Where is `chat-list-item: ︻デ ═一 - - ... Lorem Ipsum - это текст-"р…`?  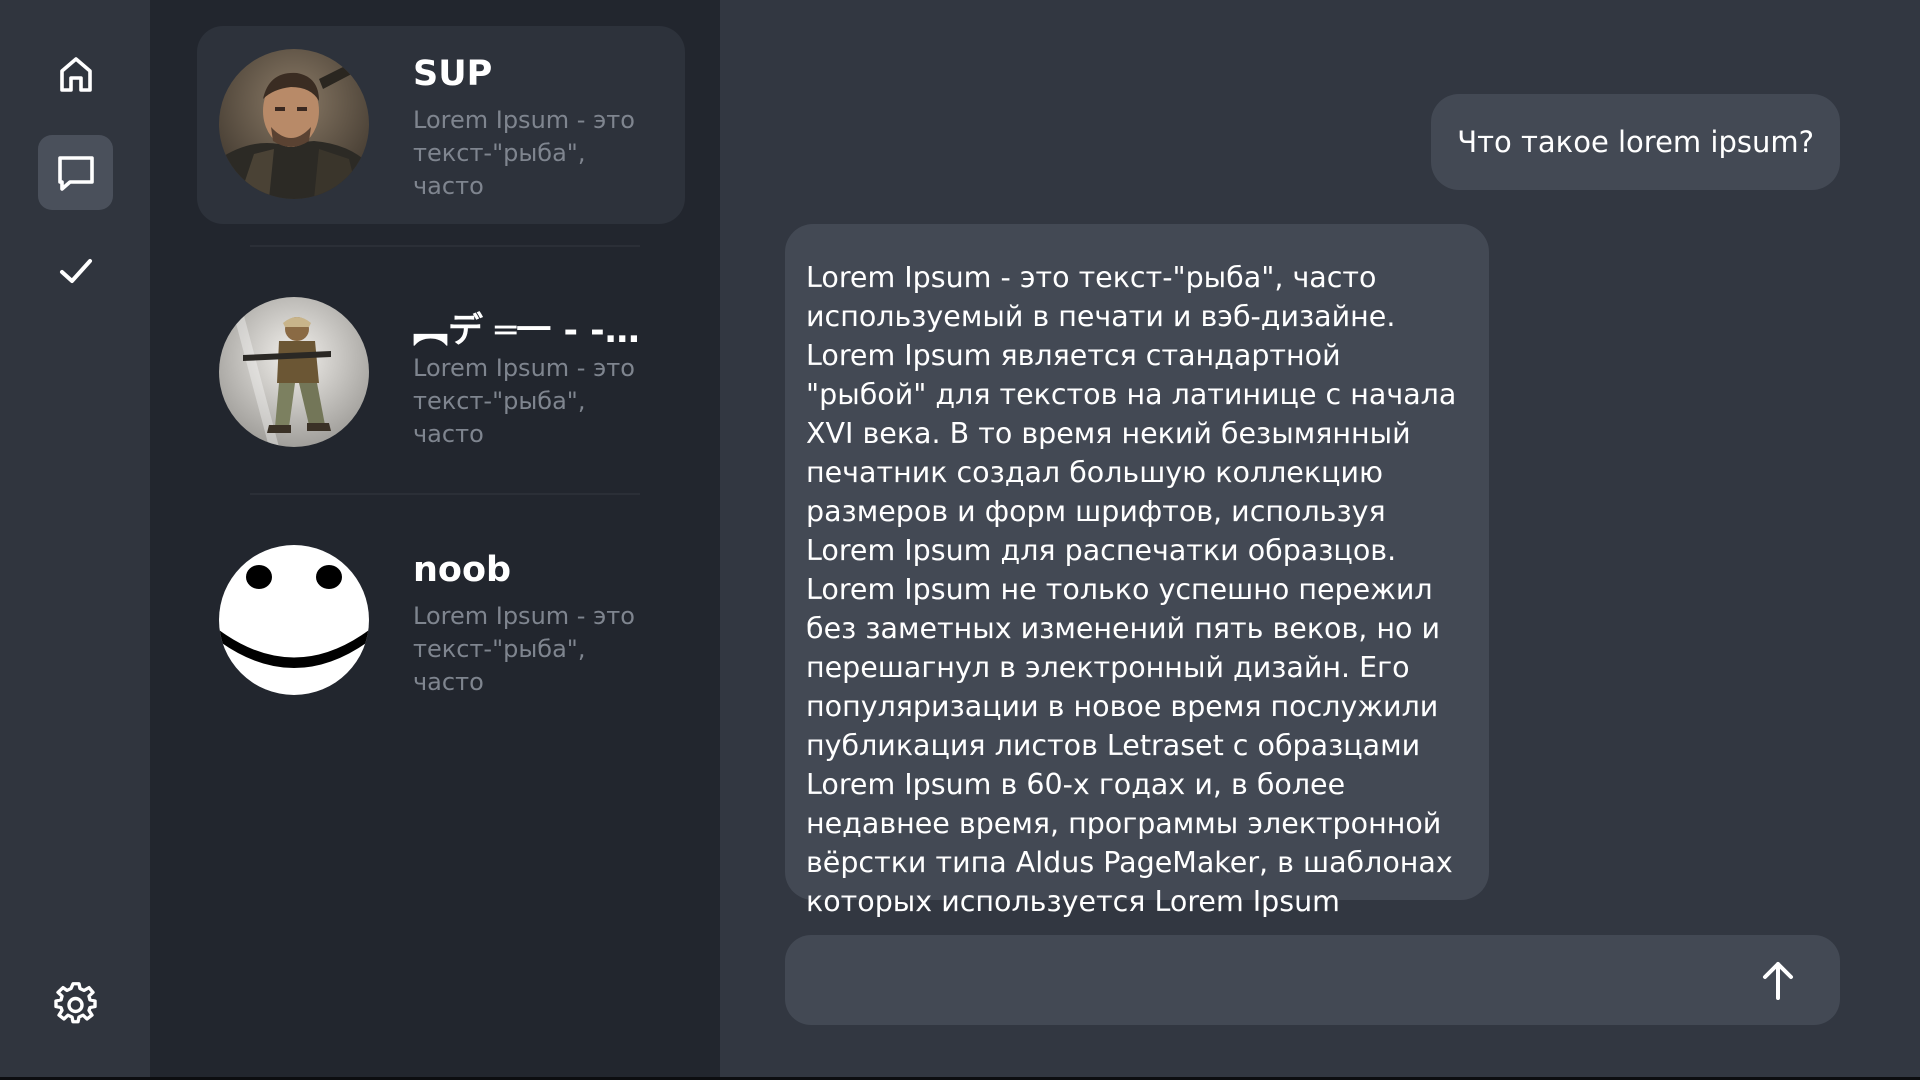
chat-list-item: ︻デ ═一 - - ... Lorem Ipsum - это текст-"р… is located at coordinates (441, 373).